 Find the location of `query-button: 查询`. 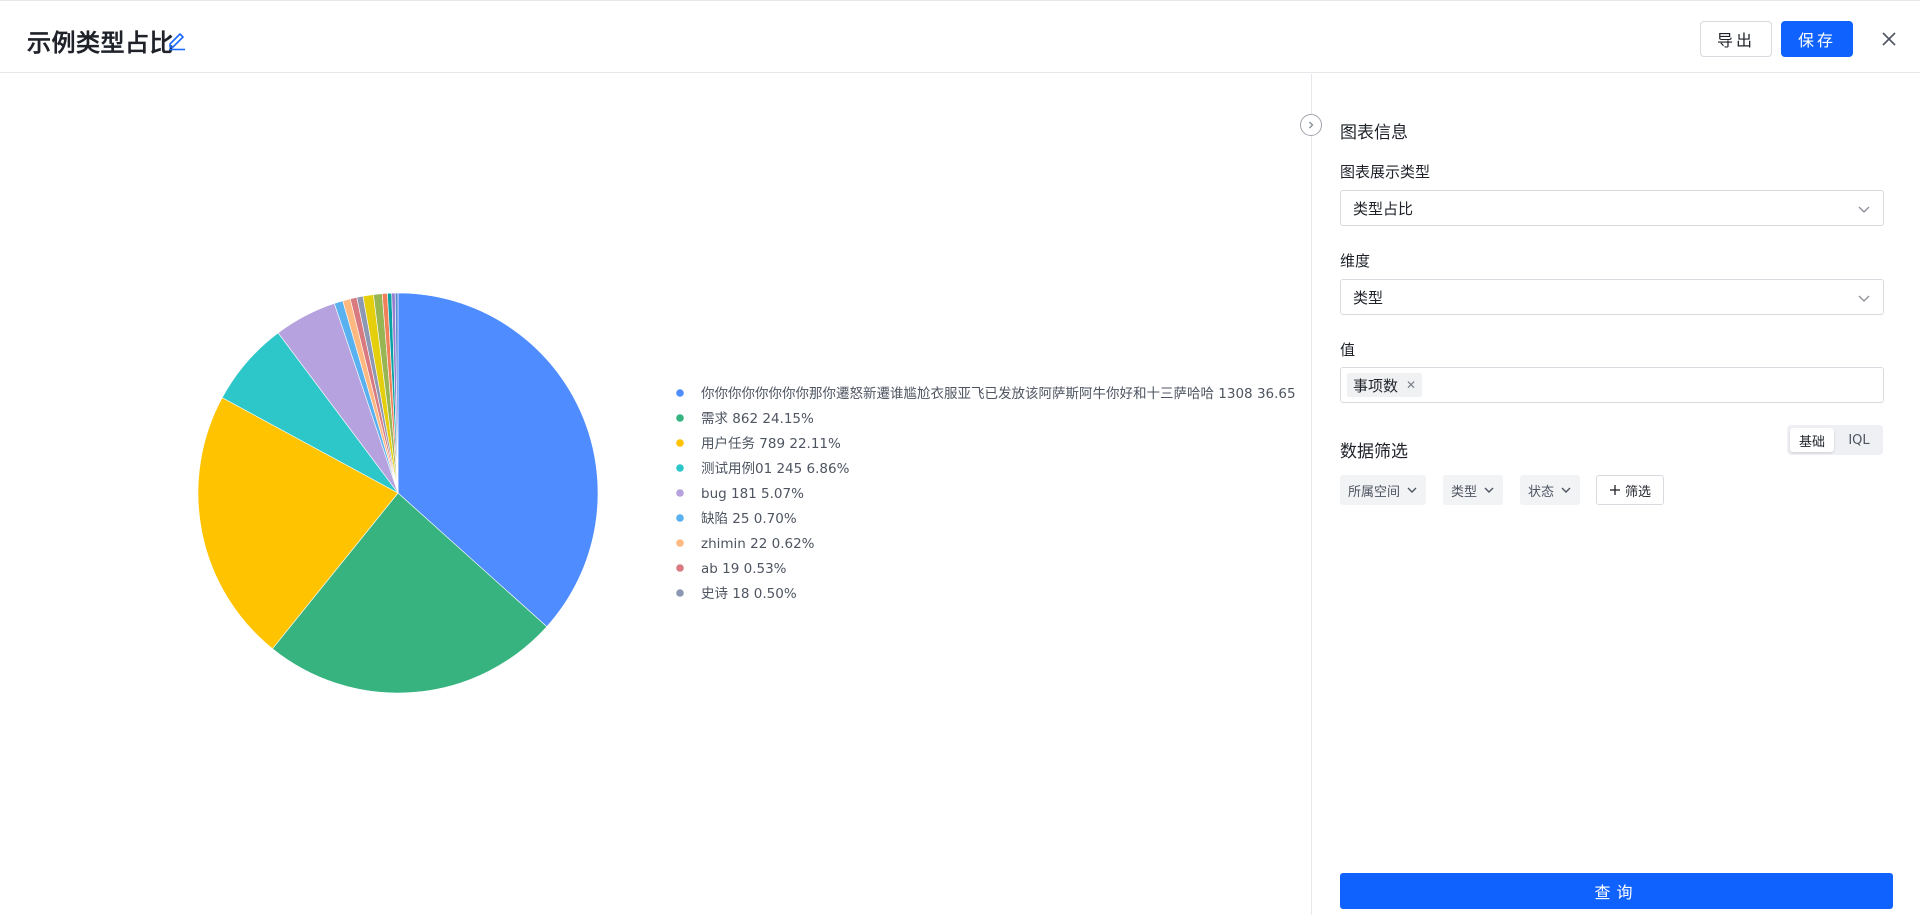

query-button: 查询 is located at coordinates (1616, 891).